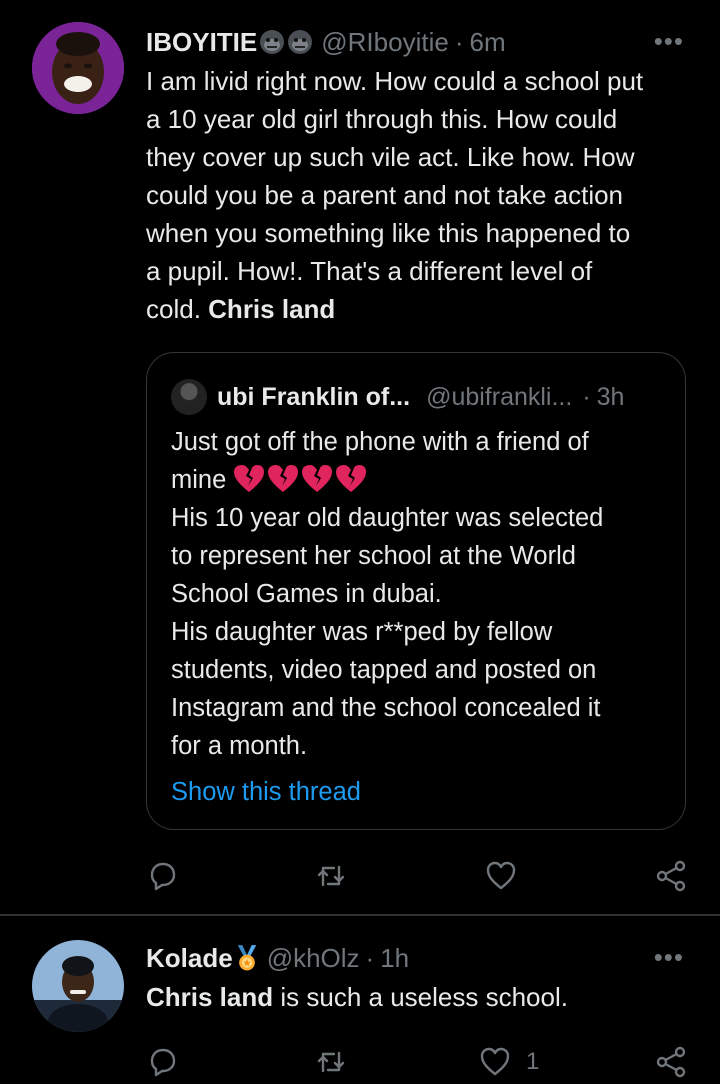 This screenshot has width=720, height=1084. What do you see at coordinates (426, 1064) in the screenshot?
I see `tweet-actions: 1` at bounding box center [426, 1064].